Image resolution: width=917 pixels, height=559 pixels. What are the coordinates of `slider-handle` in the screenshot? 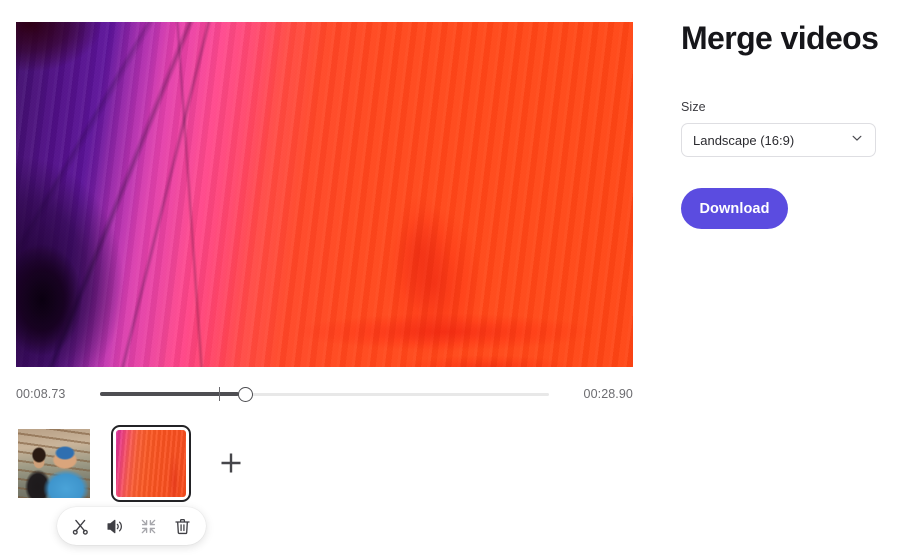 It's located at (246, 394).